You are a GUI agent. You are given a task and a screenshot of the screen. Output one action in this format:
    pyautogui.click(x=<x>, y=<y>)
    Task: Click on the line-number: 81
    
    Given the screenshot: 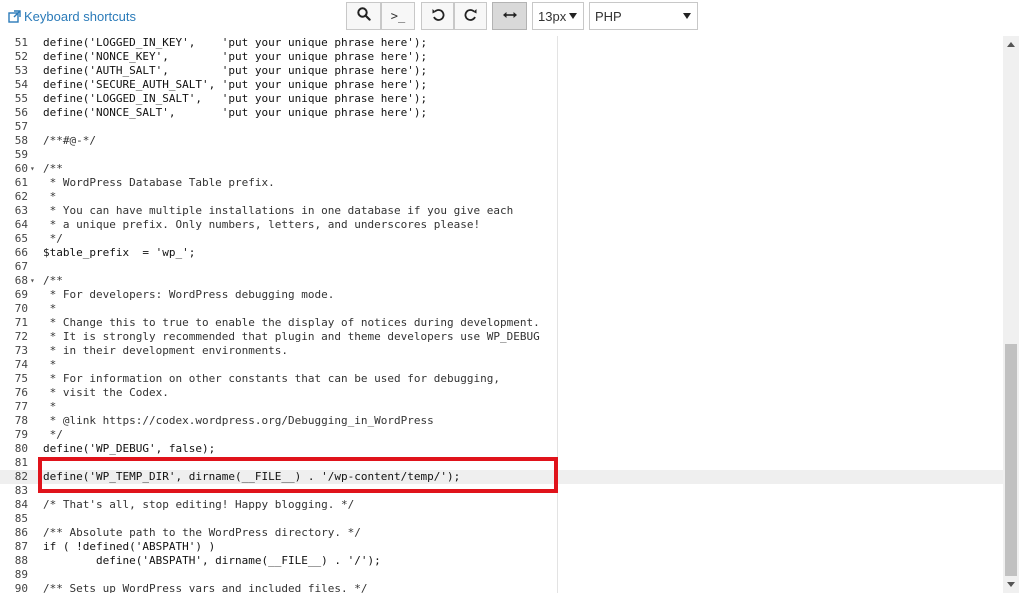 What is the action you would take?
    pyautogui.click(x=21, y=462)
    